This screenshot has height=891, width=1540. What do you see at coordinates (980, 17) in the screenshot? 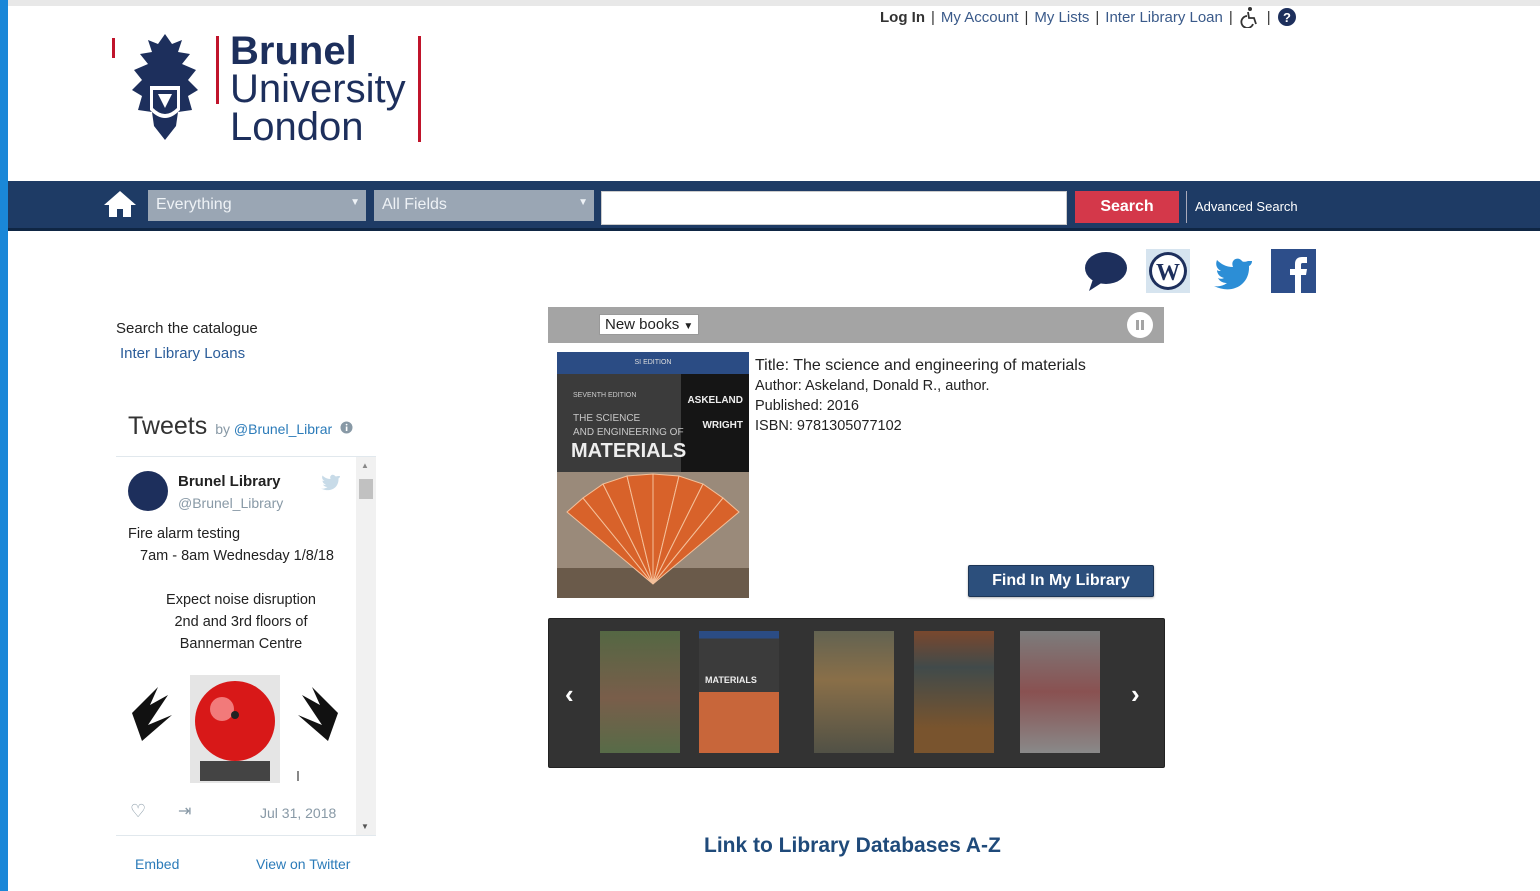
I see `my-account-link: My Account` at bounding box center [980, 17].